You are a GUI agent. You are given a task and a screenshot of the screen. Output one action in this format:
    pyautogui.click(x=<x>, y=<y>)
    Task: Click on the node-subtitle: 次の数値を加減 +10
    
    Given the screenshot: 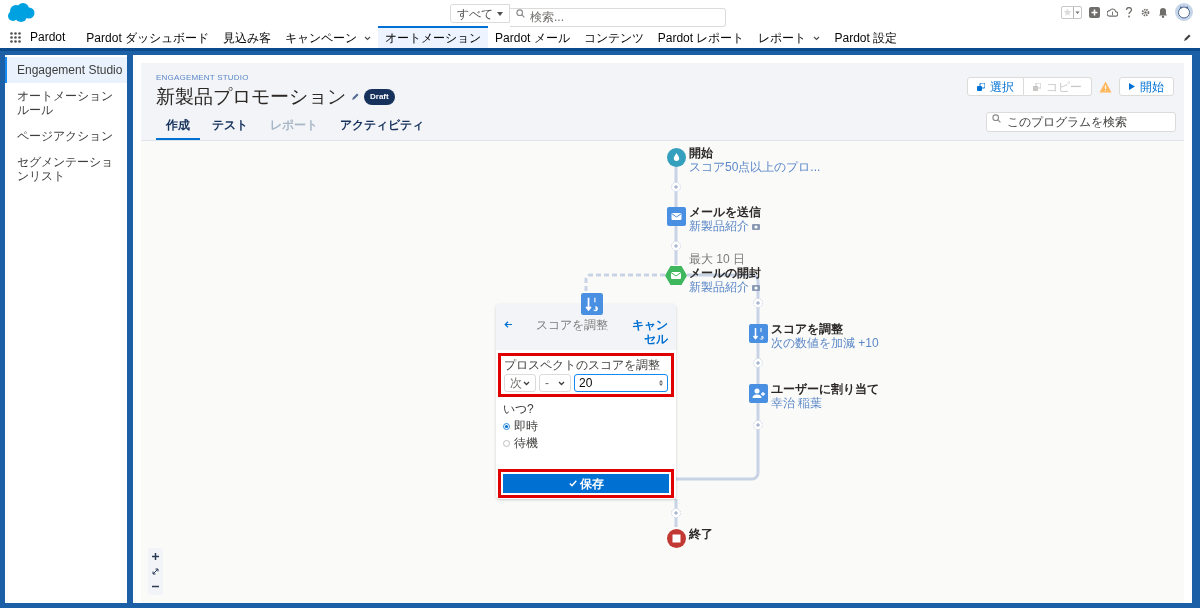 What is the action you would take?
    pyautogui.click(x=825, y=343)
    